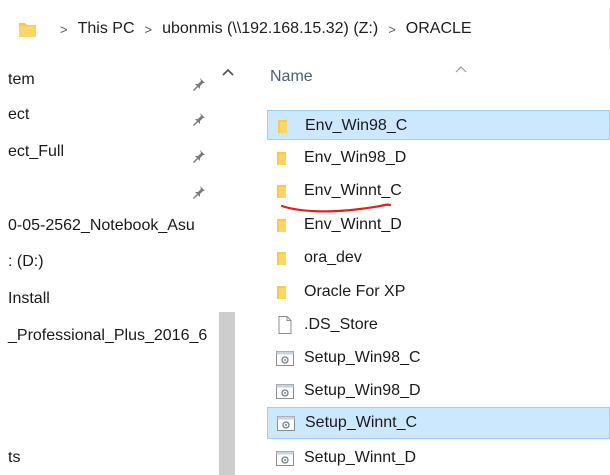  What do you see at coordinates (227, 266) in the screenshot?
I see `nav-scrollbar` at bounding box center [227, 266].